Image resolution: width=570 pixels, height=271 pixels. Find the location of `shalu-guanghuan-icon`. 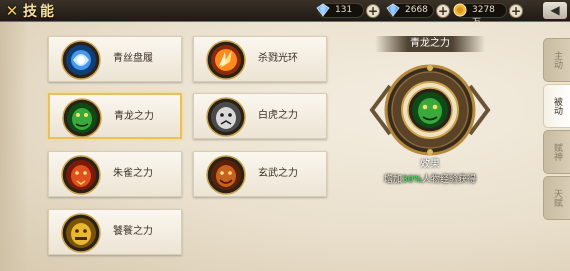

shalu-guanghuan-icon is located at coordinates (226, 60).